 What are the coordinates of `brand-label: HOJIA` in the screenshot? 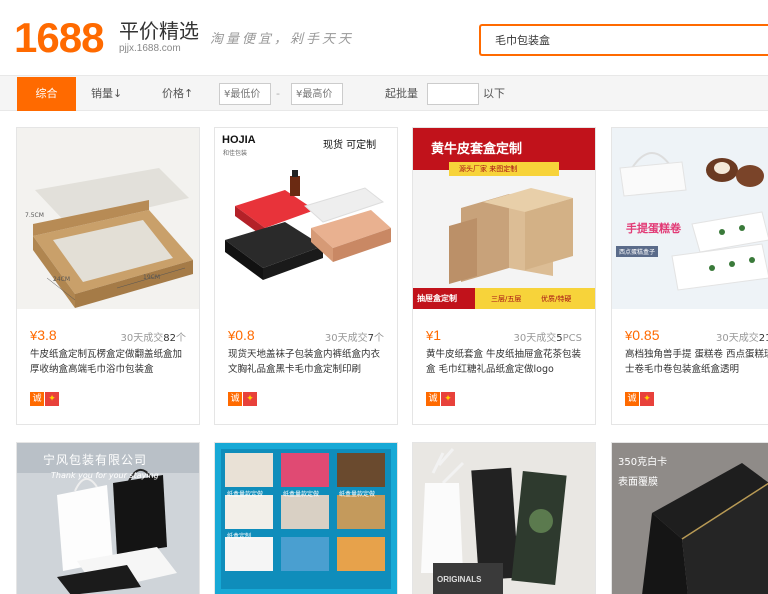 It's located at (239, 140).